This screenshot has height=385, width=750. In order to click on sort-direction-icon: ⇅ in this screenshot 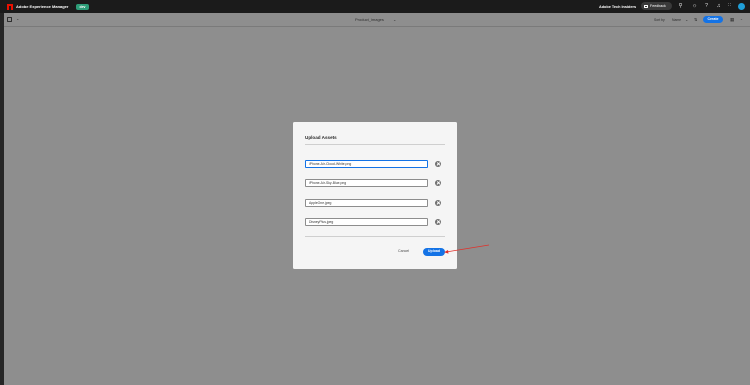, I will do `click(695, 19)`.